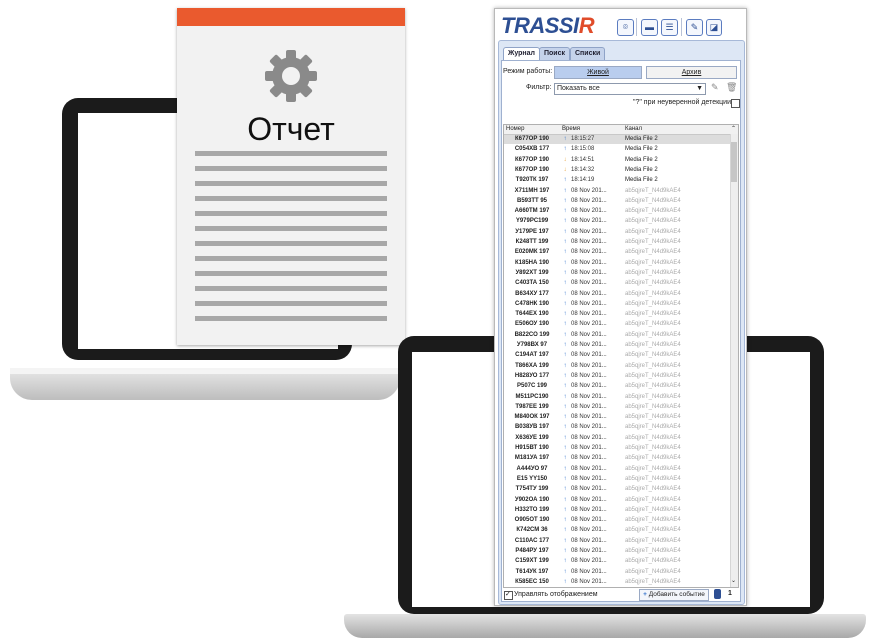 The width and height of the screenshot is (869, 641). Describe the element at coordinates (515, 129) in the screenshot. I see `column-number: Номер` at that location.